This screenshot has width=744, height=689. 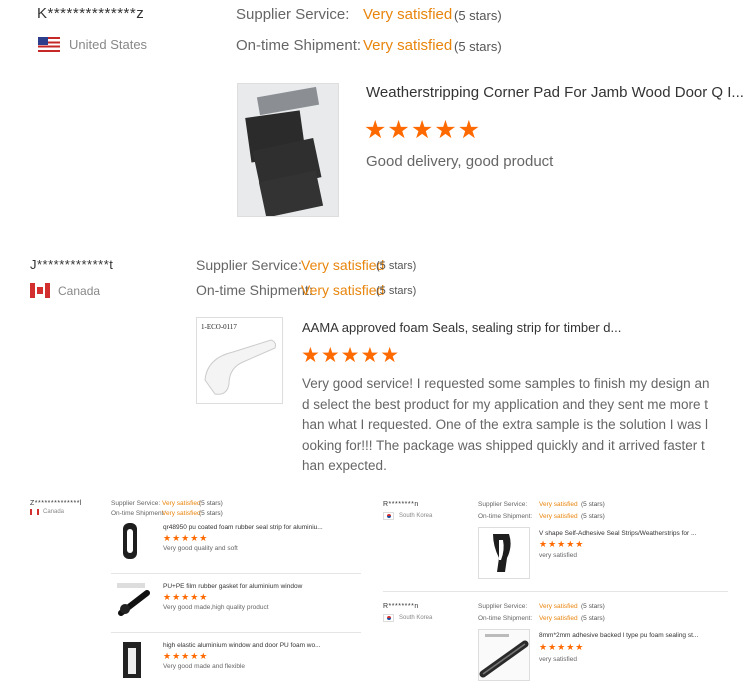 I want to click on reviewer-name: J*************t, so click(x=72, y=264).